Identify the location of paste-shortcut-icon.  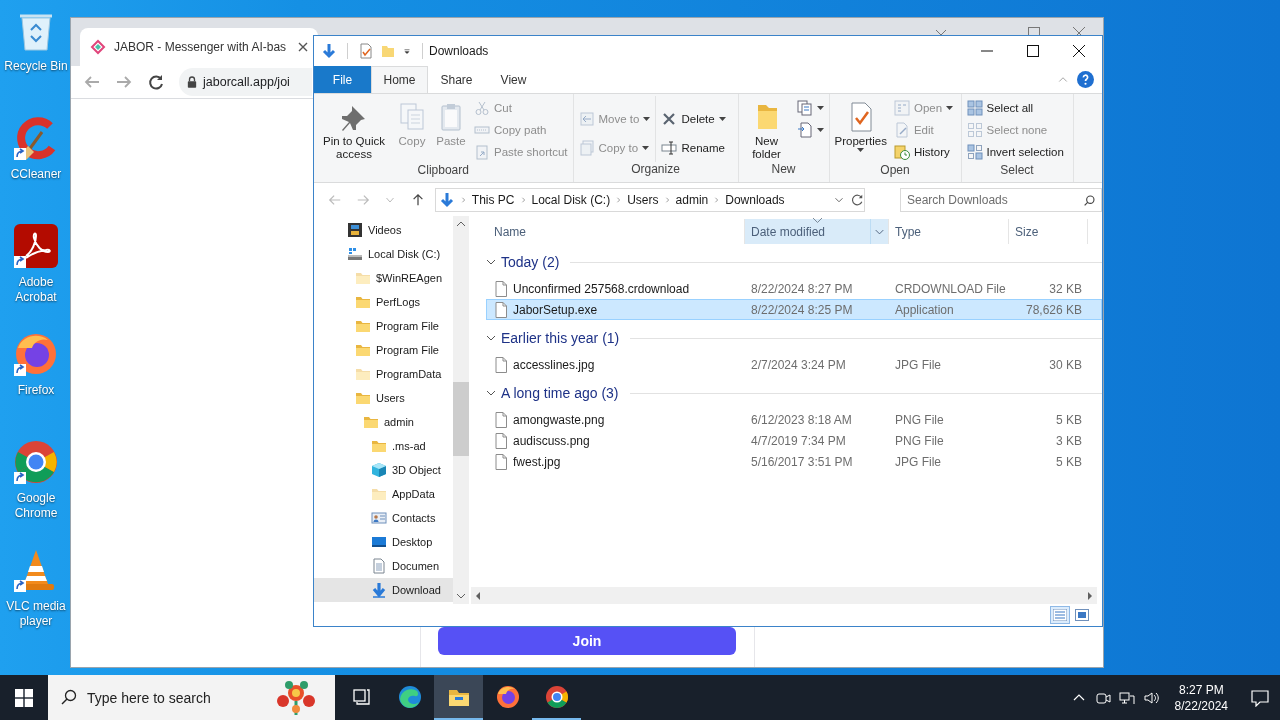
(482, 152).